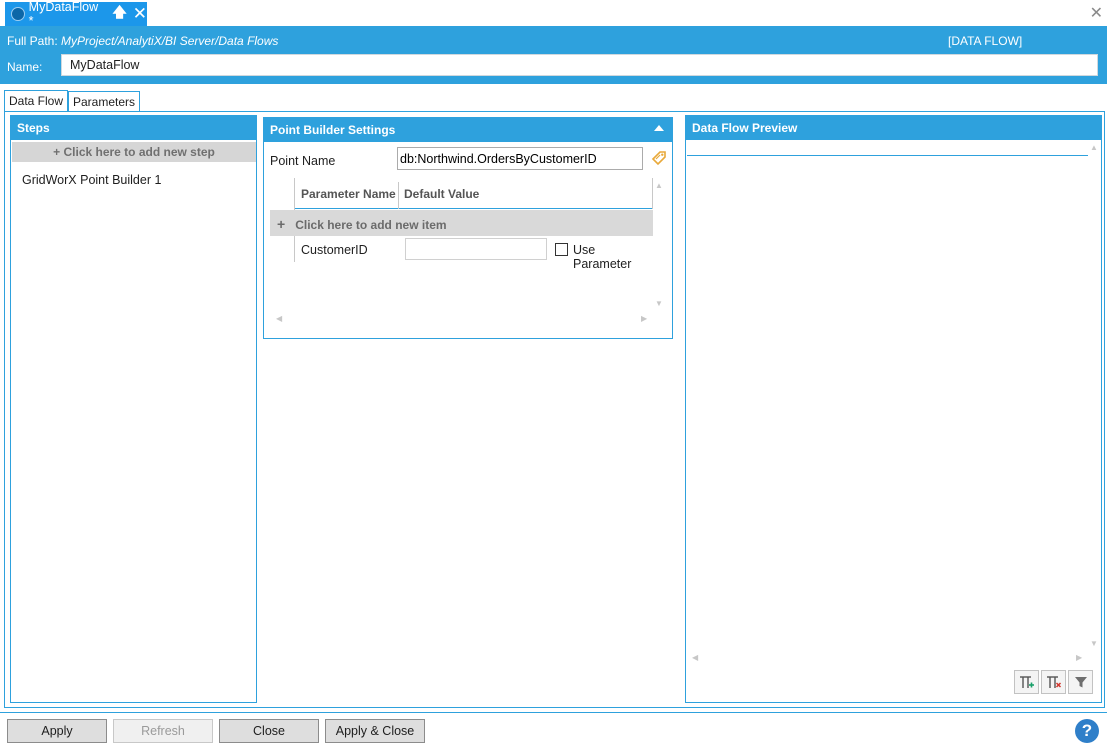 The height and width of the screenshot is (751, 1107). Describe the element at coordinates (1053, 682) in the screenshot. I see `remove-column-icon` at that location.